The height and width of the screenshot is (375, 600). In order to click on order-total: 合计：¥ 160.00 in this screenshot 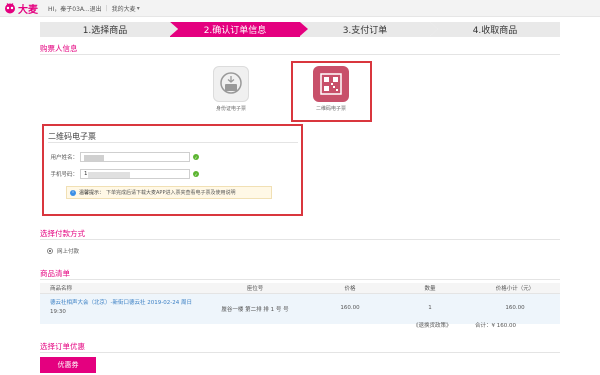, I will do `click(495, 326)`.